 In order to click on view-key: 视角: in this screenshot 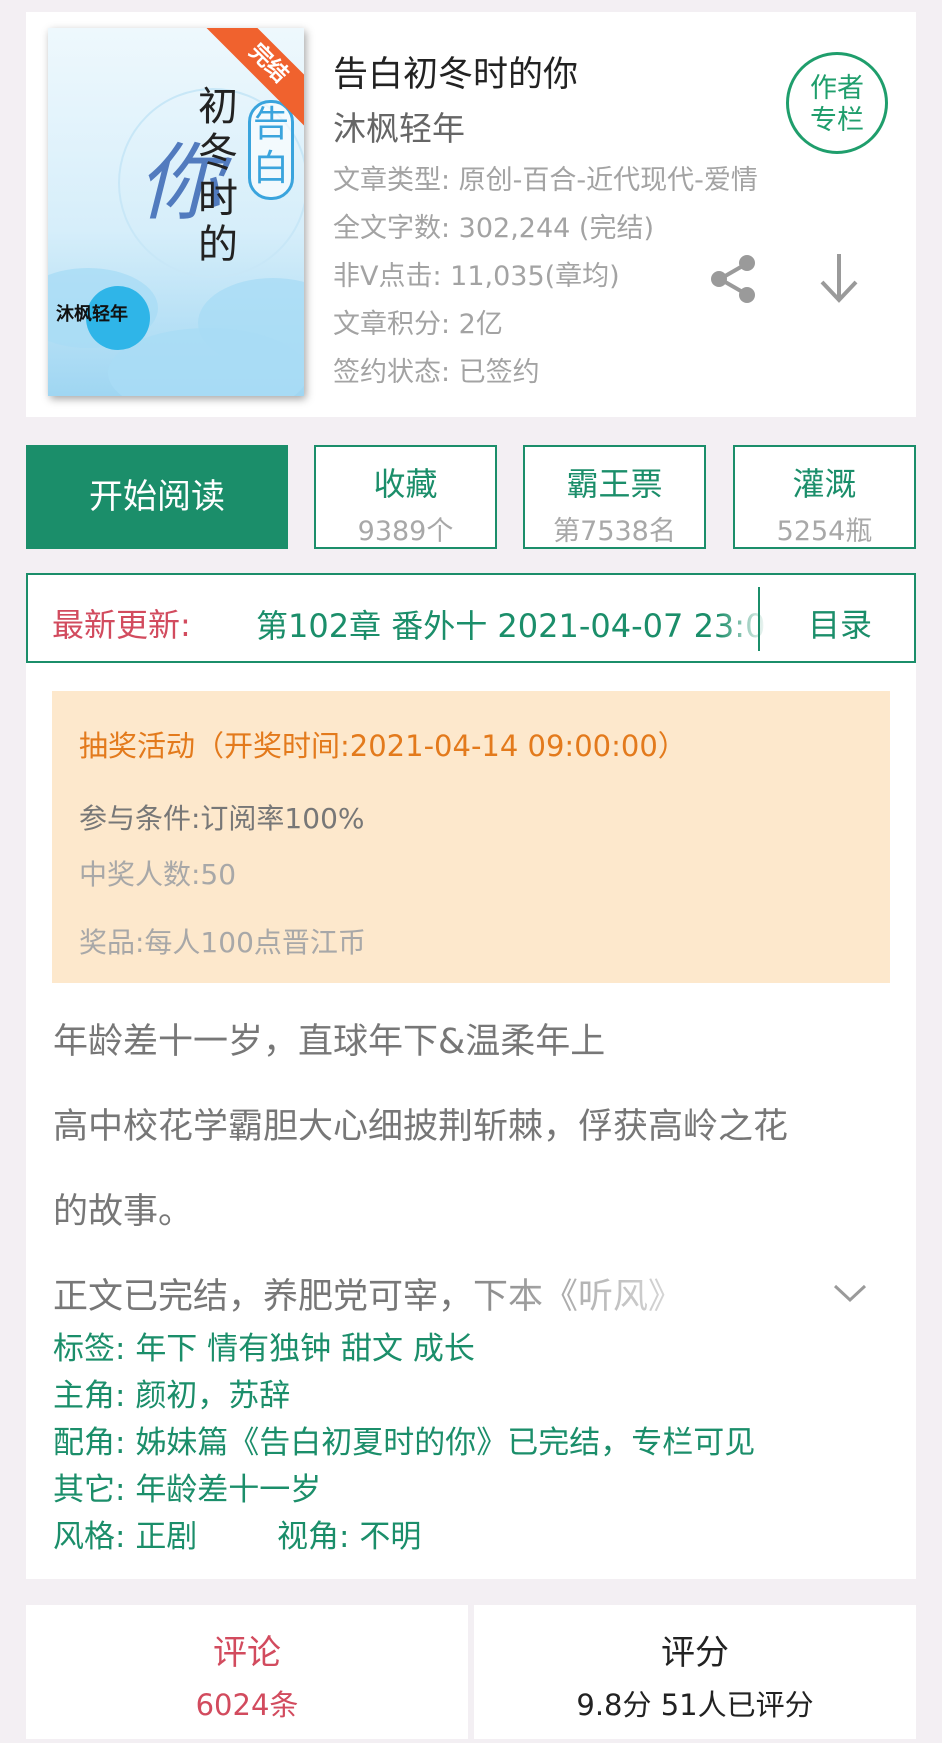, I will do `click(313, 1537)`.